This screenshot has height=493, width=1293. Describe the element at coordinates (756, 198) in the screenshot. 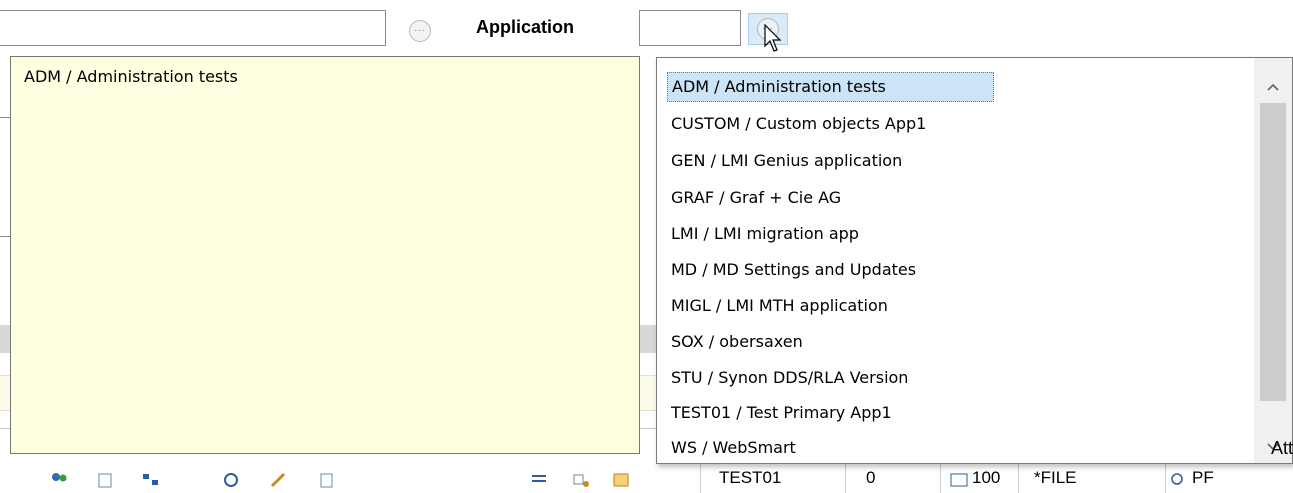

I see `list-item: GRAF / Graf + Cie AG` at that location.